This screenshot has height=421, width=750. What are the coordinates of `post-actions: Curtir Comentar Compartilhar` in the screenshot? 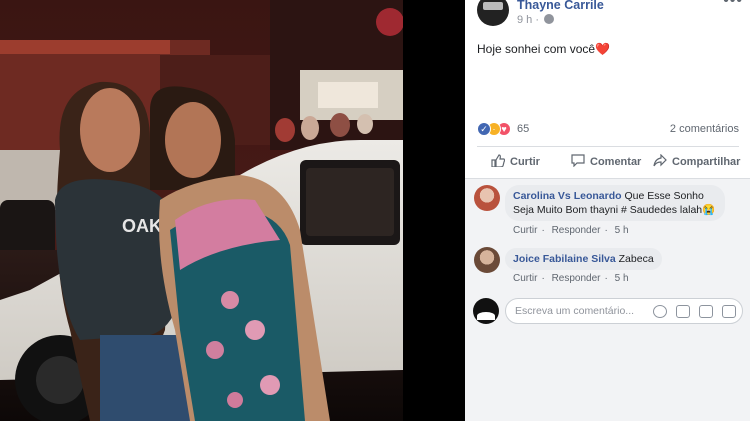 It's located at (610, 161).